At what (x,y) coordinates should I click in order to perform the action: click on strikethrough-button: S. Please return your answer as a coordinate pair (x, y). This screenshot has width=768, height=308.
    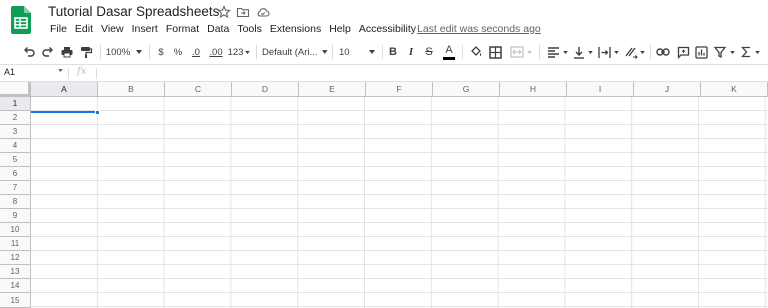
    Looking at the image, I should click on (429, 52).